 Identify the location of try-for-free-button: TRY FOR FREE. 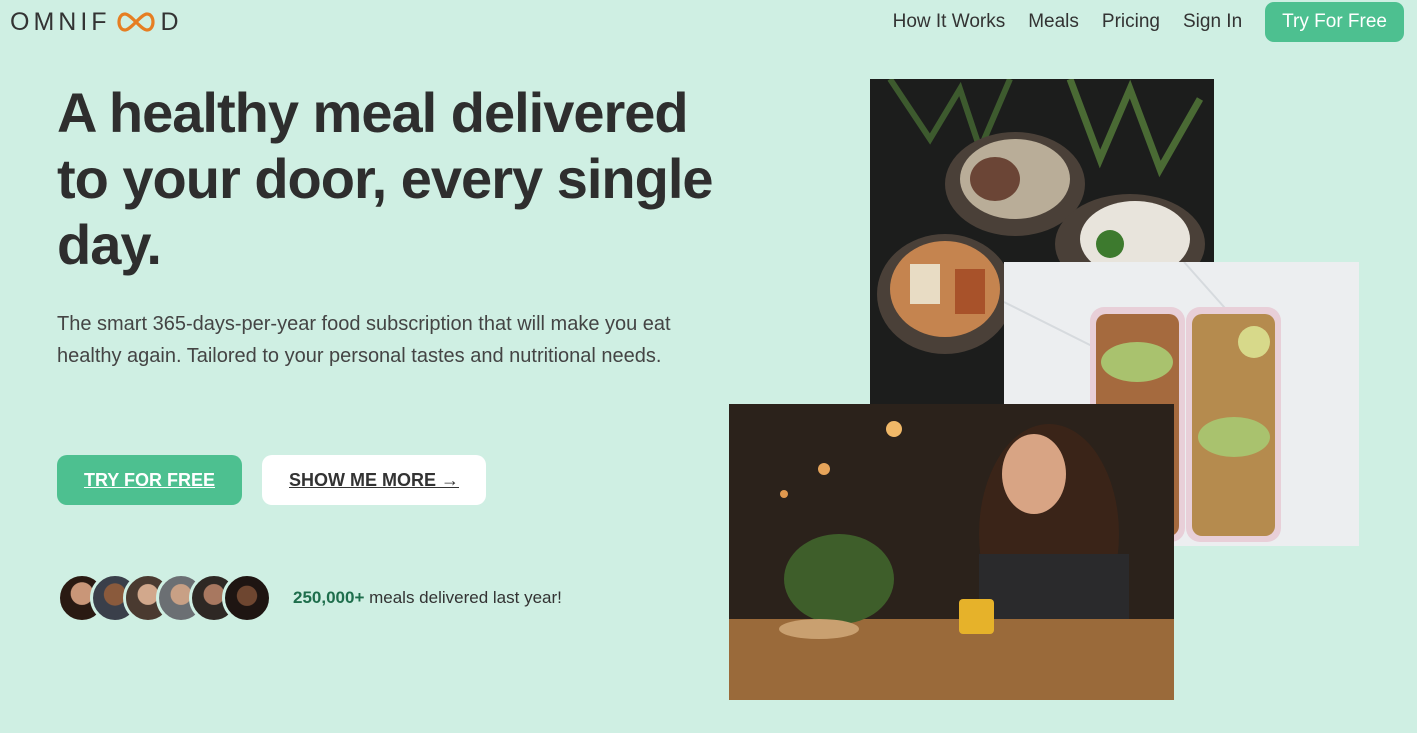
(149, 480).